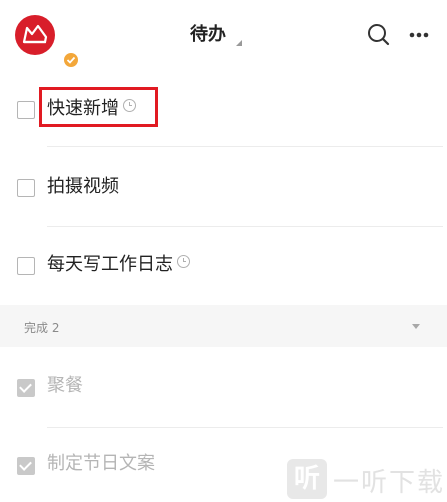  What do you see at coordinates (35, 34) in the screenshot?
I see `fox-logo-icon` at bounding box center [35, 34].